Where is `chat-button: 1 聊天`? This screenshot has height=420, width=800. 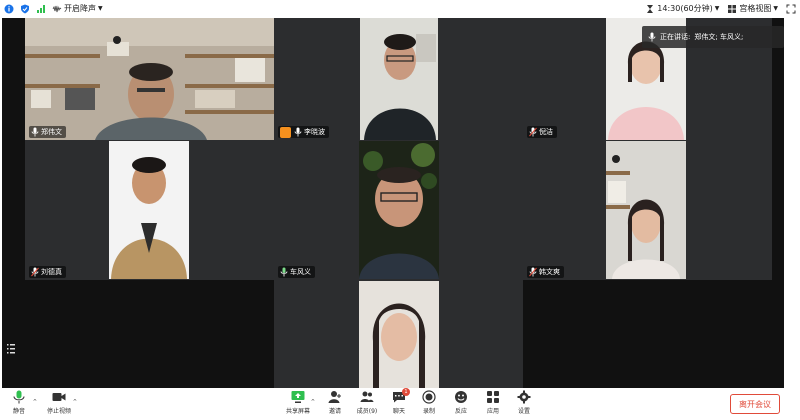 chat-button: 1 聊天 is located at coordinates (399, 404).